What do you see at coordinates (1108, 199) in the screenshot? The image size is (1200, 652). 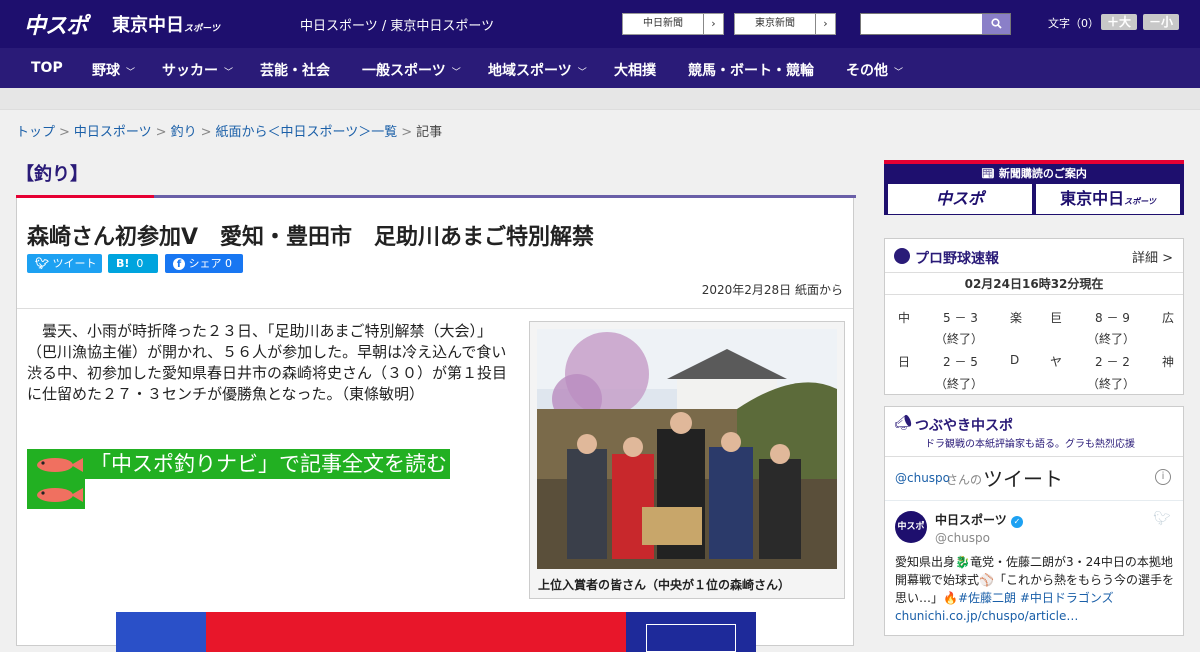 I see `tokyo-chunichi-subscribe-button: 東京中日スポーツ` at bounding box center [1108, 199].